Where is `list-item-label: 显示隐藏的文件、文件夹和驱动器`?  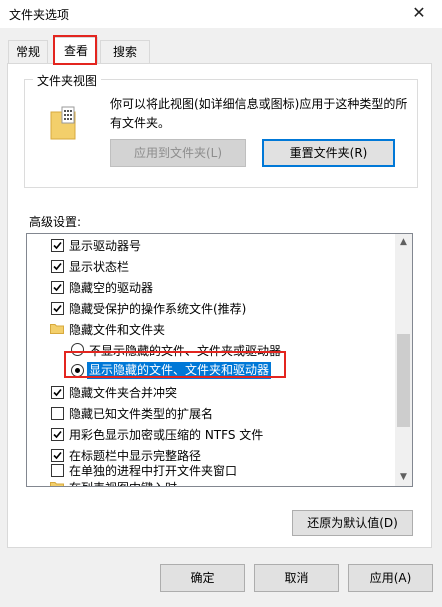 list-item-label: 显示隐藏的文件、文件夹和驱动器 is located at coordinates (179, 370).